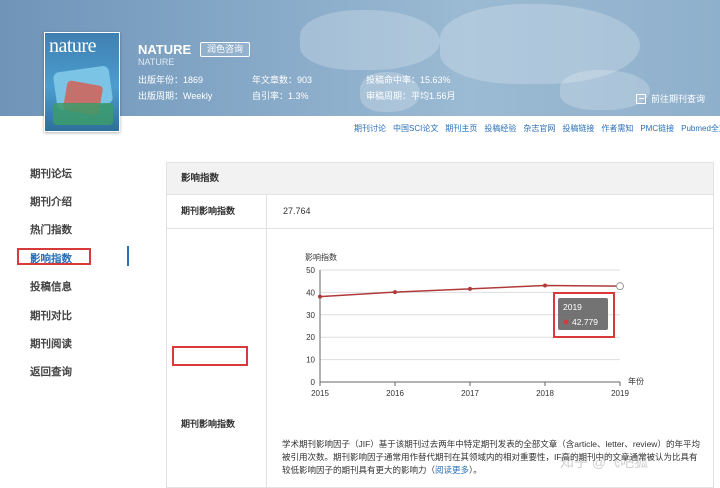 The image size is (720, 488). What do you see at coordinates (545, 393) in the screenshot?
I see `chart-x-tick-label: 2018` at bounding box center [545, 393].